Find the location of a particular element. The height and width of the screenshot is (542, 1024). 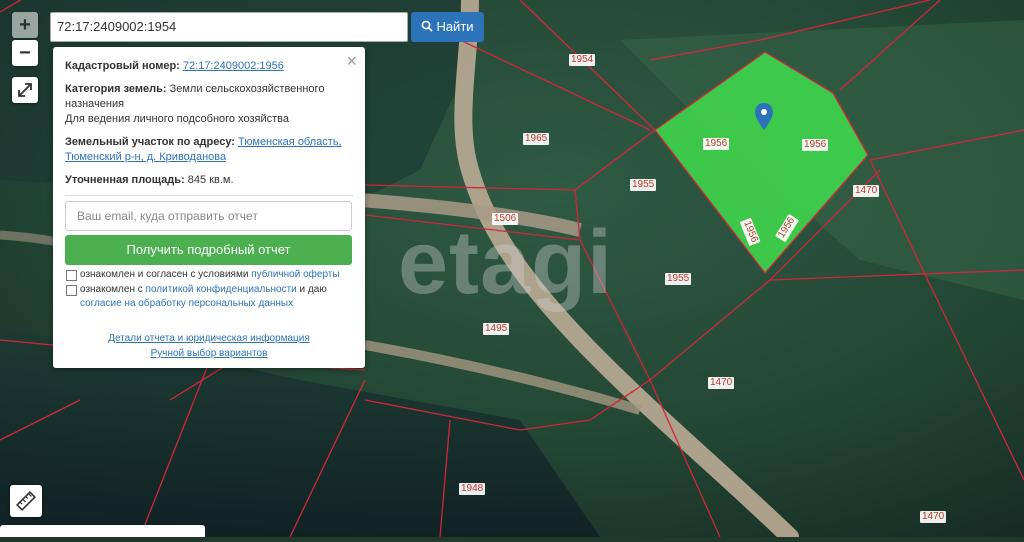

measure-button is located at coordinates (26, 501).